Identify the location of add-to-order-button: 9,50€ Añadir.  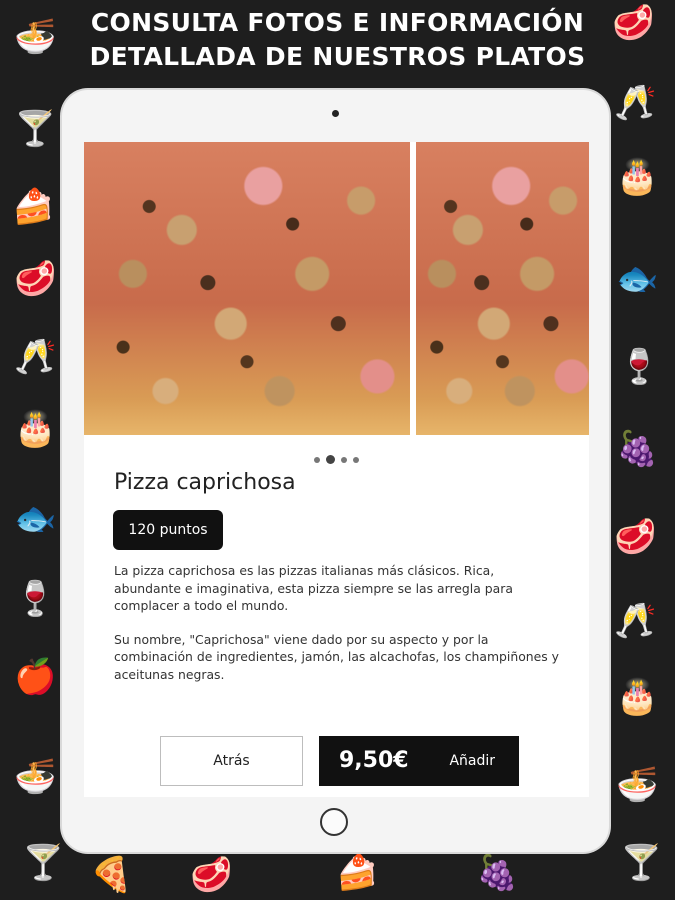
(419, 761).